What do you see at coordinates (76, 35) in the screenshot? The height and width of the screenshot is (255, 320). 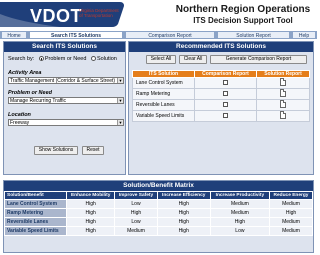 I see `tab-search-its-solutions: Search ITS Solutions` at bounding box center [76, 35].